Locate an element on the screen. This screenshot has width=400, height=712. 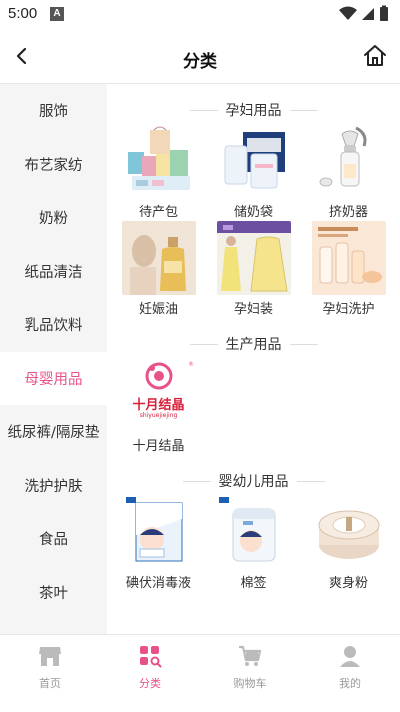
sidebar-item-label: 纸品清洁 is located at coordinates (53, 272).